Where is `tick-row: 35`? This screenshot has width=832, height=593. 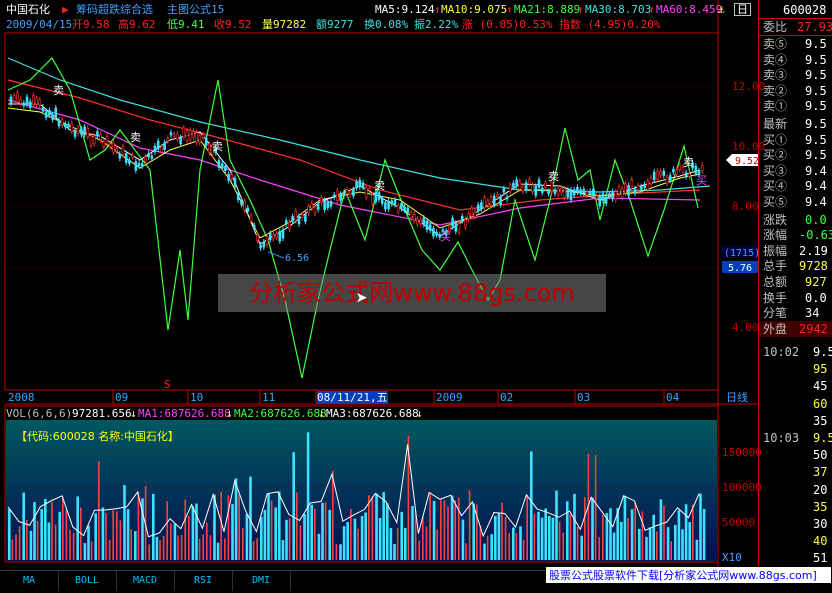 tick-row: 35 is located at coordinates (795, 421).